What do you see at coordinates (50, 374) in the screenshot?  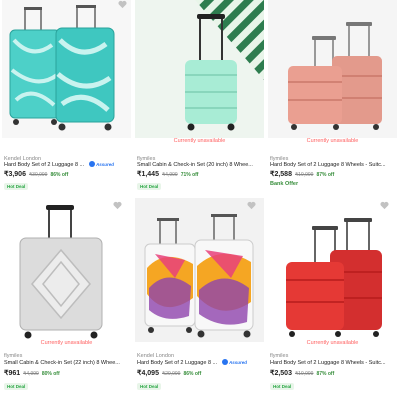 I see `product-discount: 80% off` at bounding box center [50, 374].